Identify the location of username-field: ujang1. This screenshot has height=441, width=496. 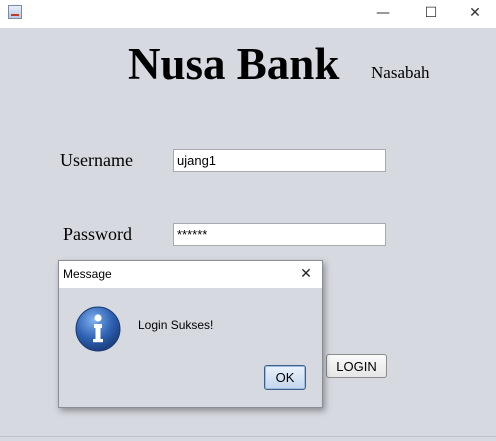
(279, 160).